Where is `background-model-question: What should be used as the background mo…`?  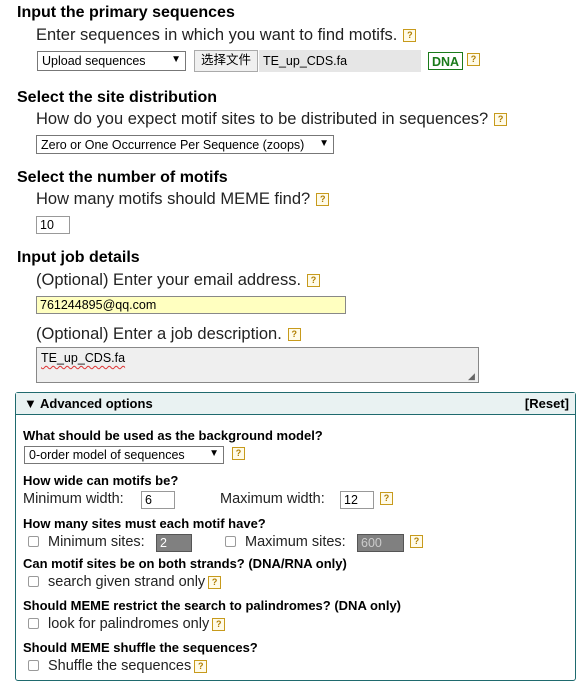 background-model-question: What should be used as the background mo… is located at coordinates (173, 435).